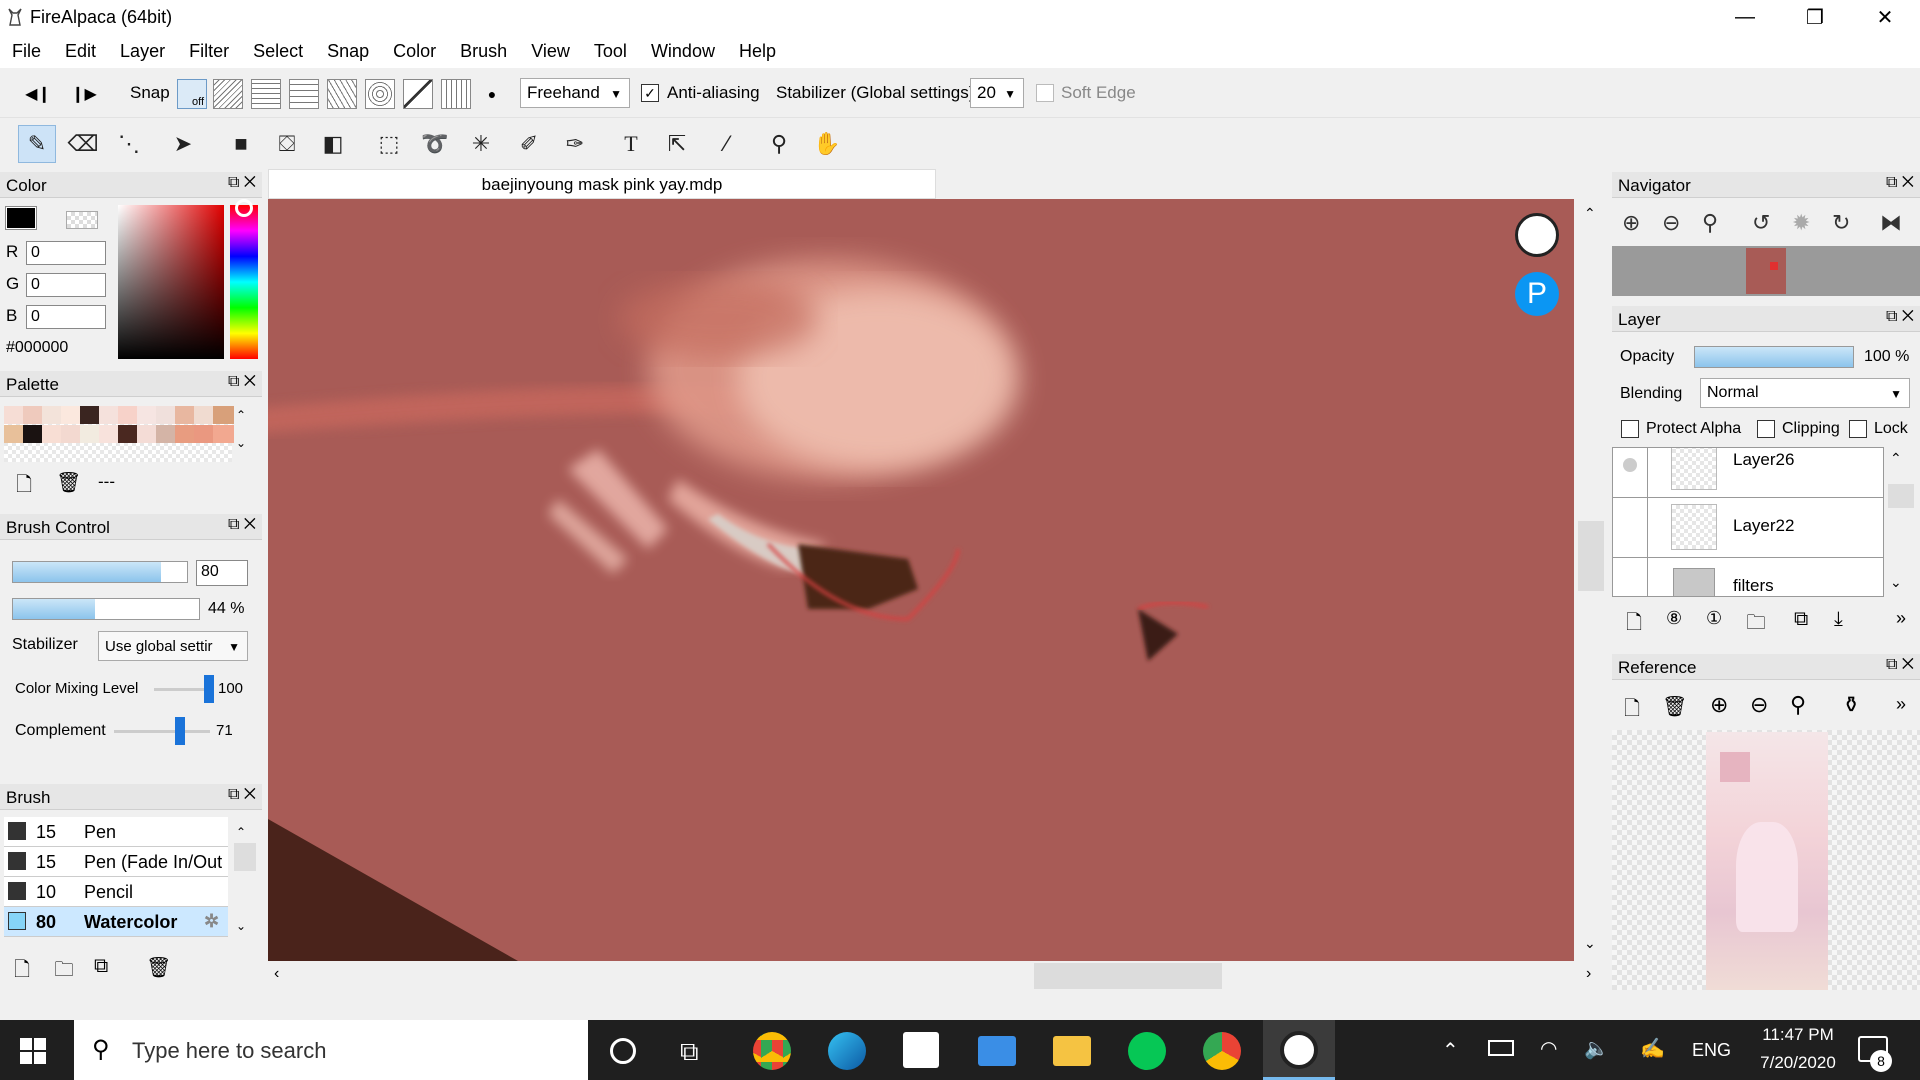 The image size is (1920, 1080). What do you see at coordinates (456, 94) in the screenshot?
I see `snap-3d-perspective-icon` at bounding box center [456, 94].